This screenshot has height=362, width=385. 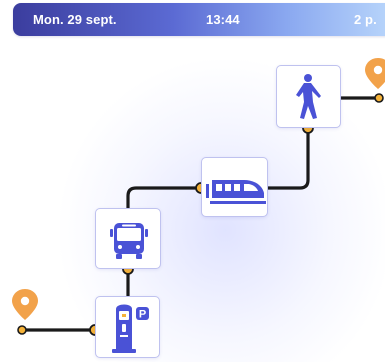 I want to click on train-segment-card, so click(x=234, y=187).